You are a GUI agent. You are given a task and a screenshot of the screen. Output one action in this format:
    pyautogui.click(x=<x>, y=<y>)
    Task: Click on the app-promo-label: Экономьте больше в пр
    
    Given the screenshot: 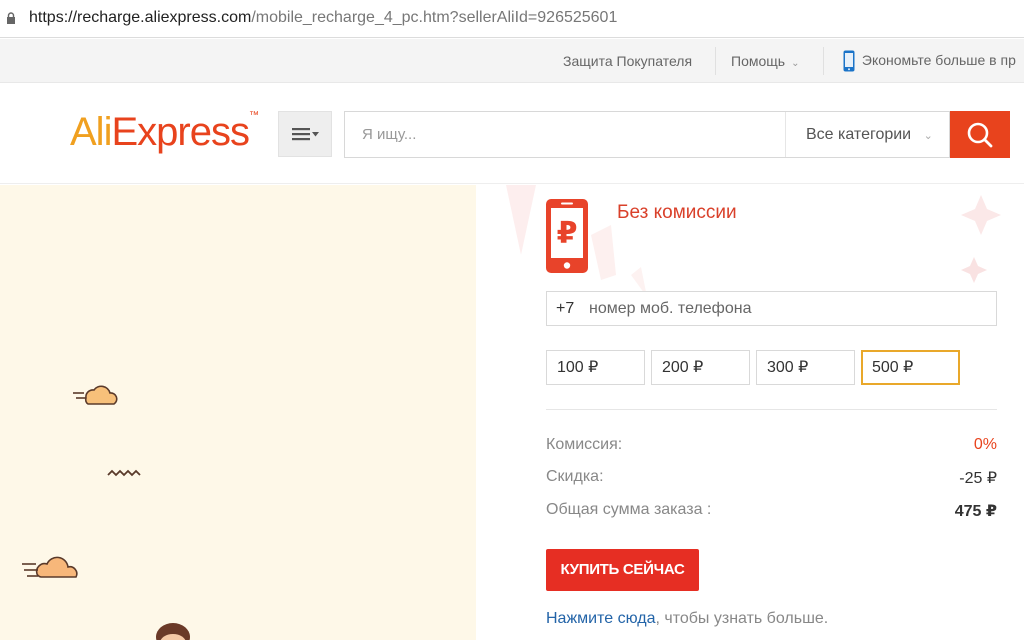 What is the action you would take?
    pyautogui.click(x=938, y=59)
    